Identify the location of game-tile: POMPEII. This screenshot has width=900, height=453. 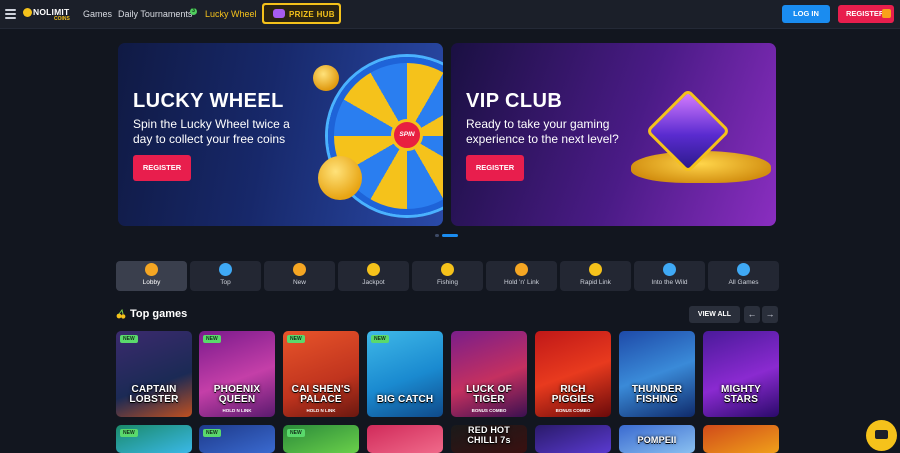
(657, 439).